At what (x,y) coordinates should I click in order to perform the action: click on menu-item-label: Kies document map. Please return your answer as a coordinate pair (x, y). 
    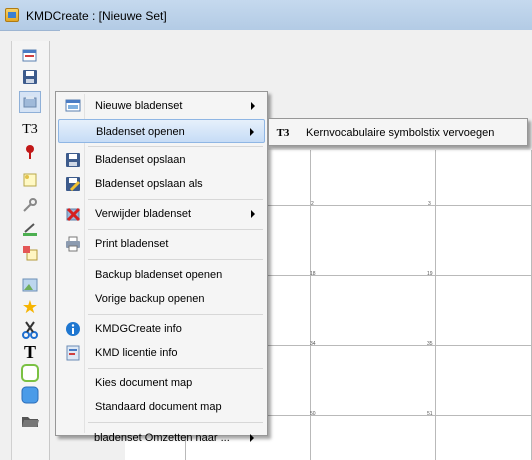
    Looking at the image, I should click on (144, 383).